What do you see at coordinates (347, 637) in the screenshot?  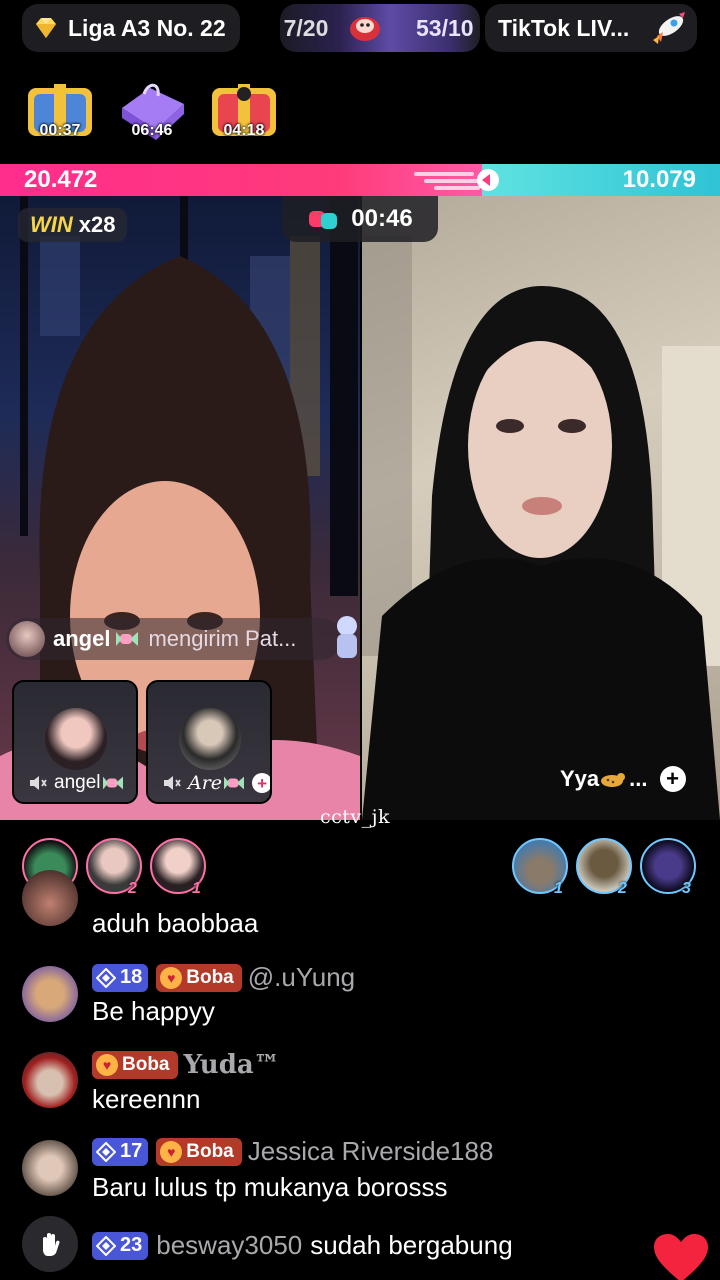 I see `gift-sticker-icon` at bounding box center [347, 637].